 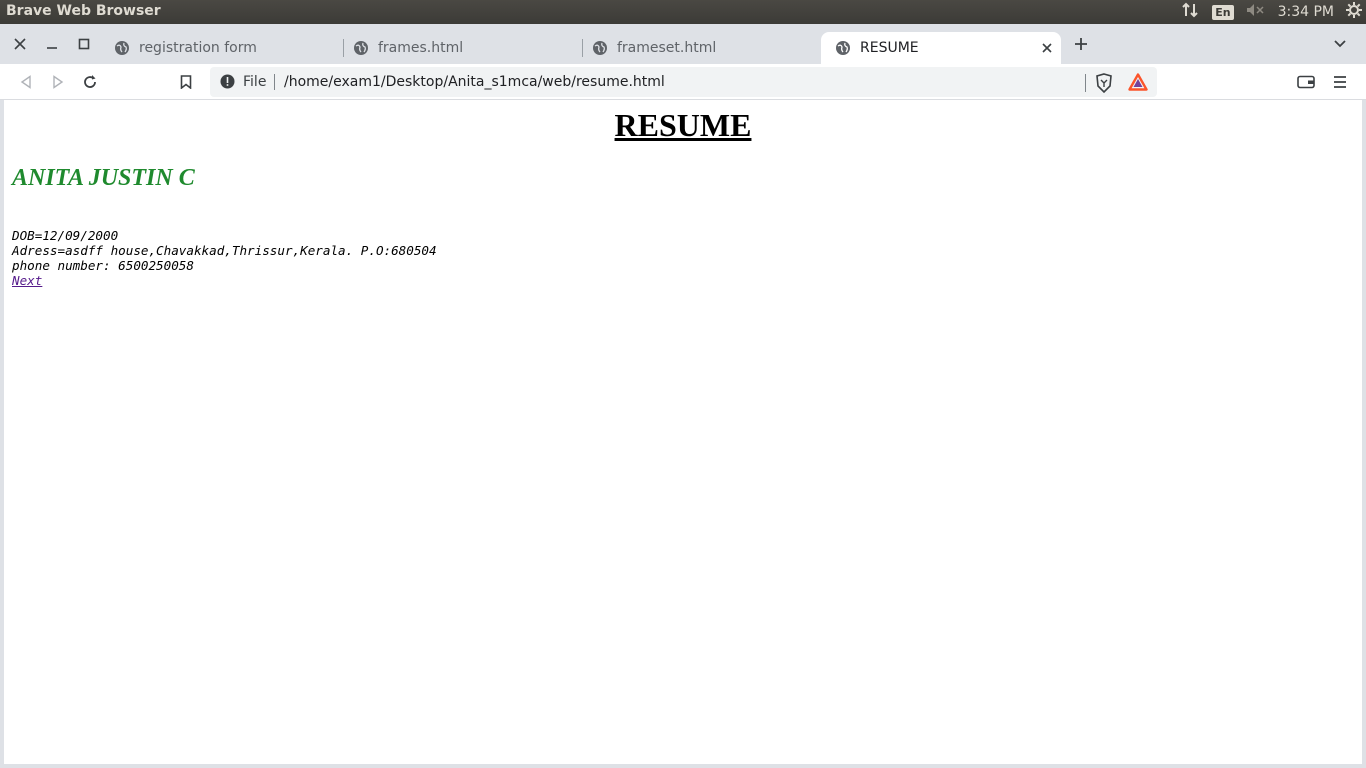 I want to click on site-info-icon, so click(x=227, y=83).